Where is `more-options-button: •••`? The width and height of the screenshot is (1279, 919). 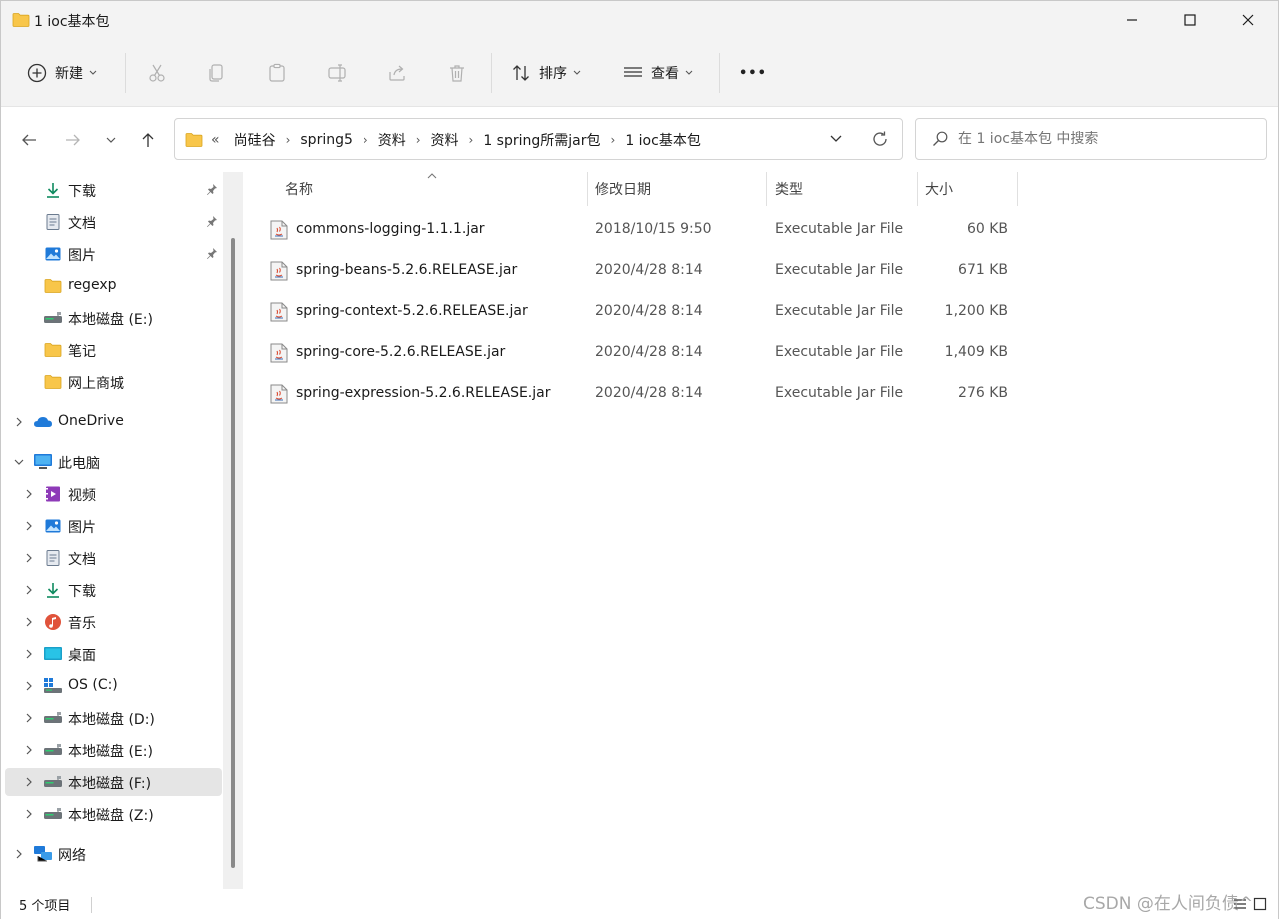
more-options-button: ••• is located at coordinates (753, 73).